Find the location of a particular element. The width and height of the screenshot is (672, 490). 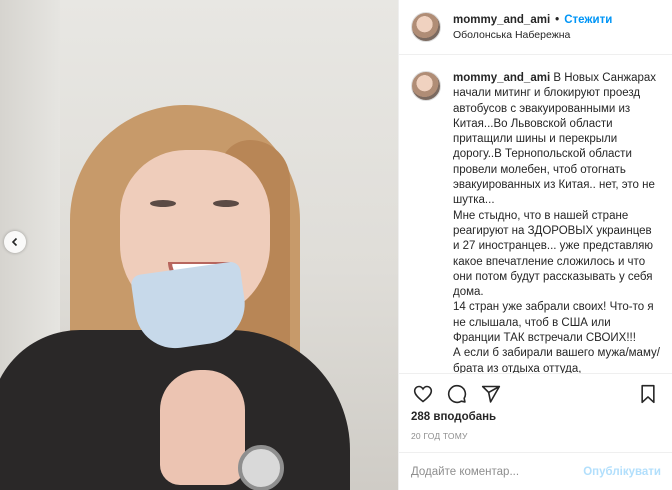

avatar is located at coordinates (426, 27).